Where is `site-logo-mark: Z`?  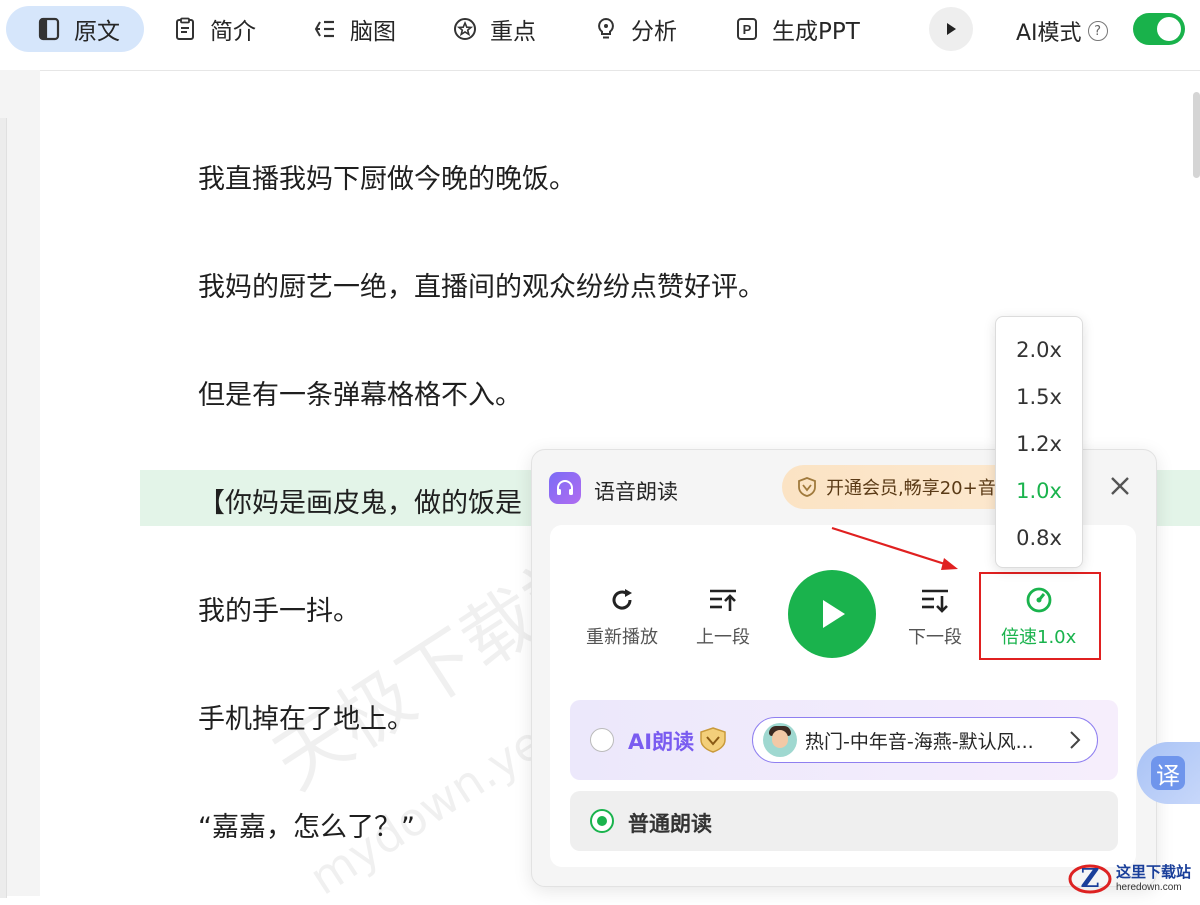 site-logo-mark: Z is located at coordinates (1090, 877).